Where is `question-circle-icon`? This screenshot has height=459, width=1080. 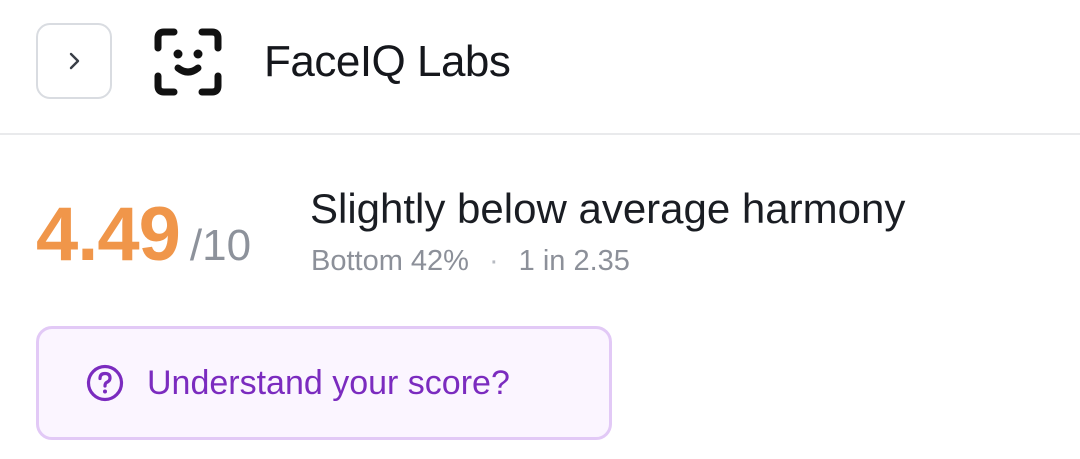 question-circle-icon is located at coordinates (105, 383).